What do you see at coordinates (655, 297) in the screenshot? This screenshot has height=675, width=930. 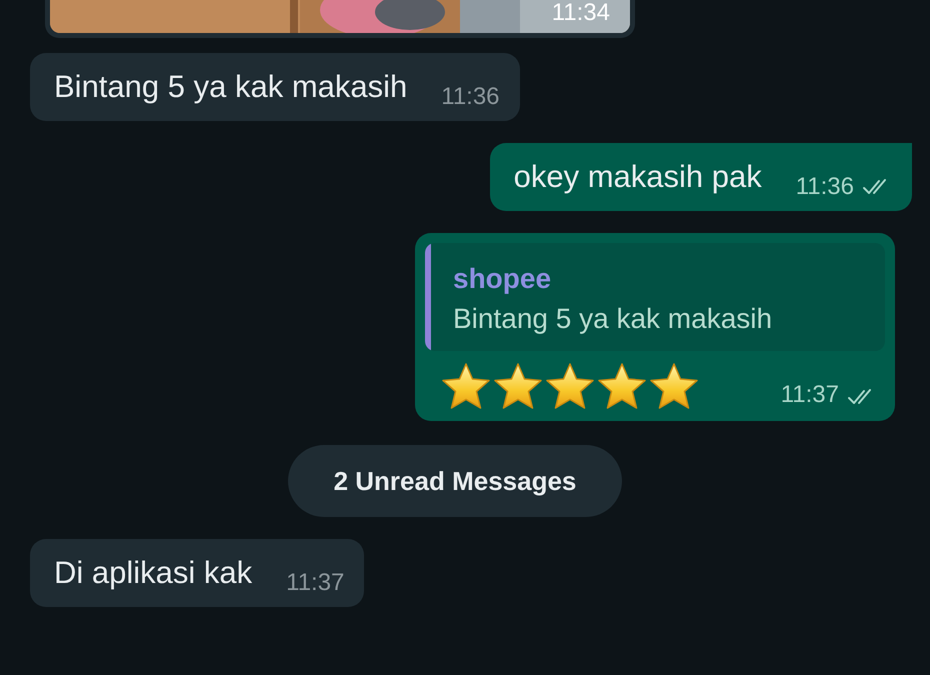 I see `quoted-message: shopee Bintang 5 ya kak makasih` at bounding box center [655, 297].